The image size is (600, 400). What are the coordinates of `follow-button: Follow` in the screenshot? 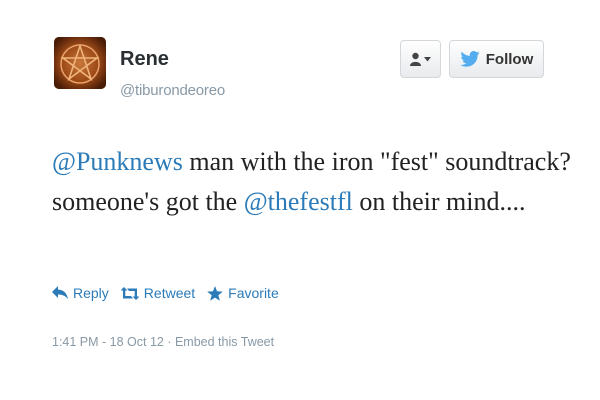 It's located at (496, 59).